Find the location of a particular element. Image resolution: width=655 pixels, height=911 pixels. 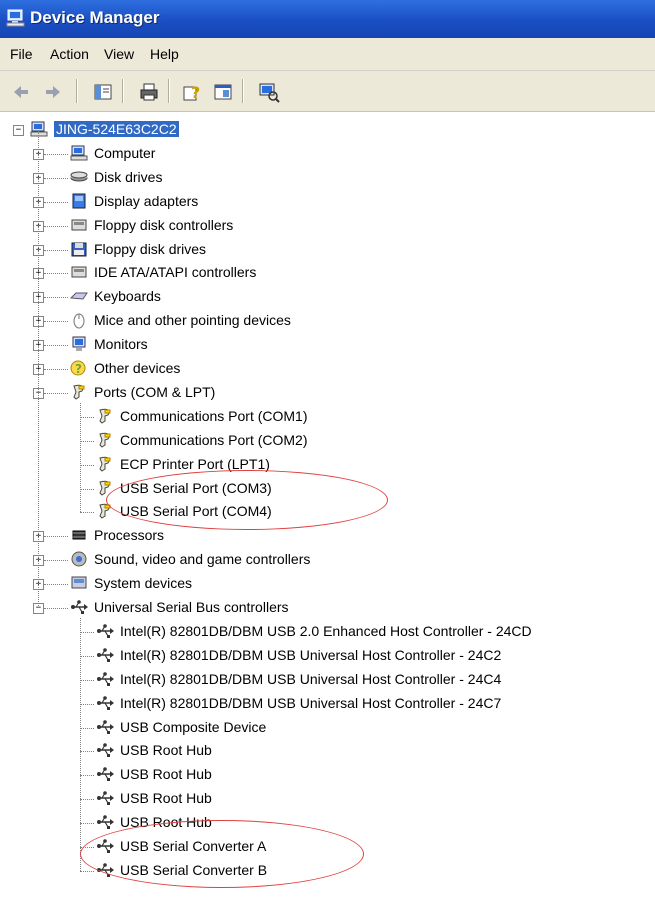

forward-icon is located at coordinates (53, 92).